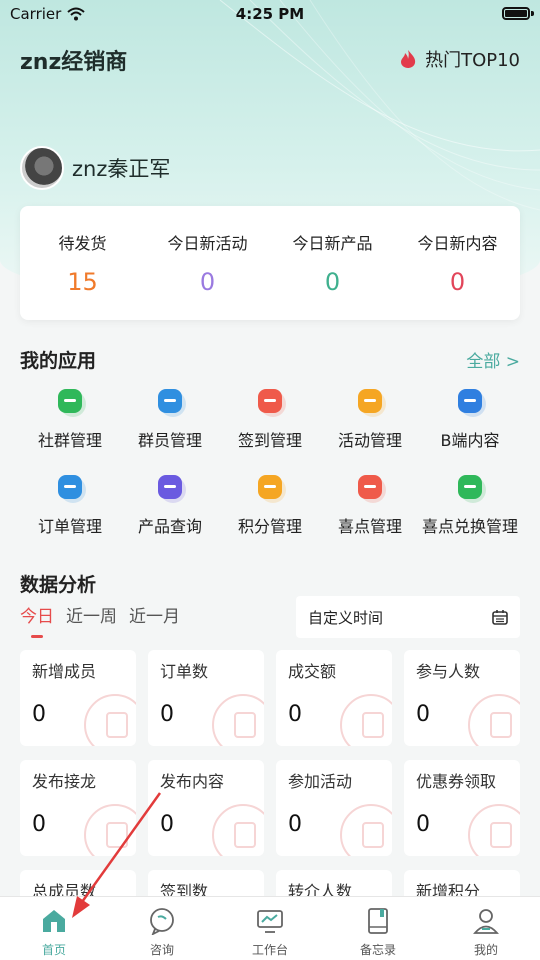 Image resolution: width=540 pixels, height=960 pixels. I want to click on status-time: 4:25 PM, so click(270, 14).